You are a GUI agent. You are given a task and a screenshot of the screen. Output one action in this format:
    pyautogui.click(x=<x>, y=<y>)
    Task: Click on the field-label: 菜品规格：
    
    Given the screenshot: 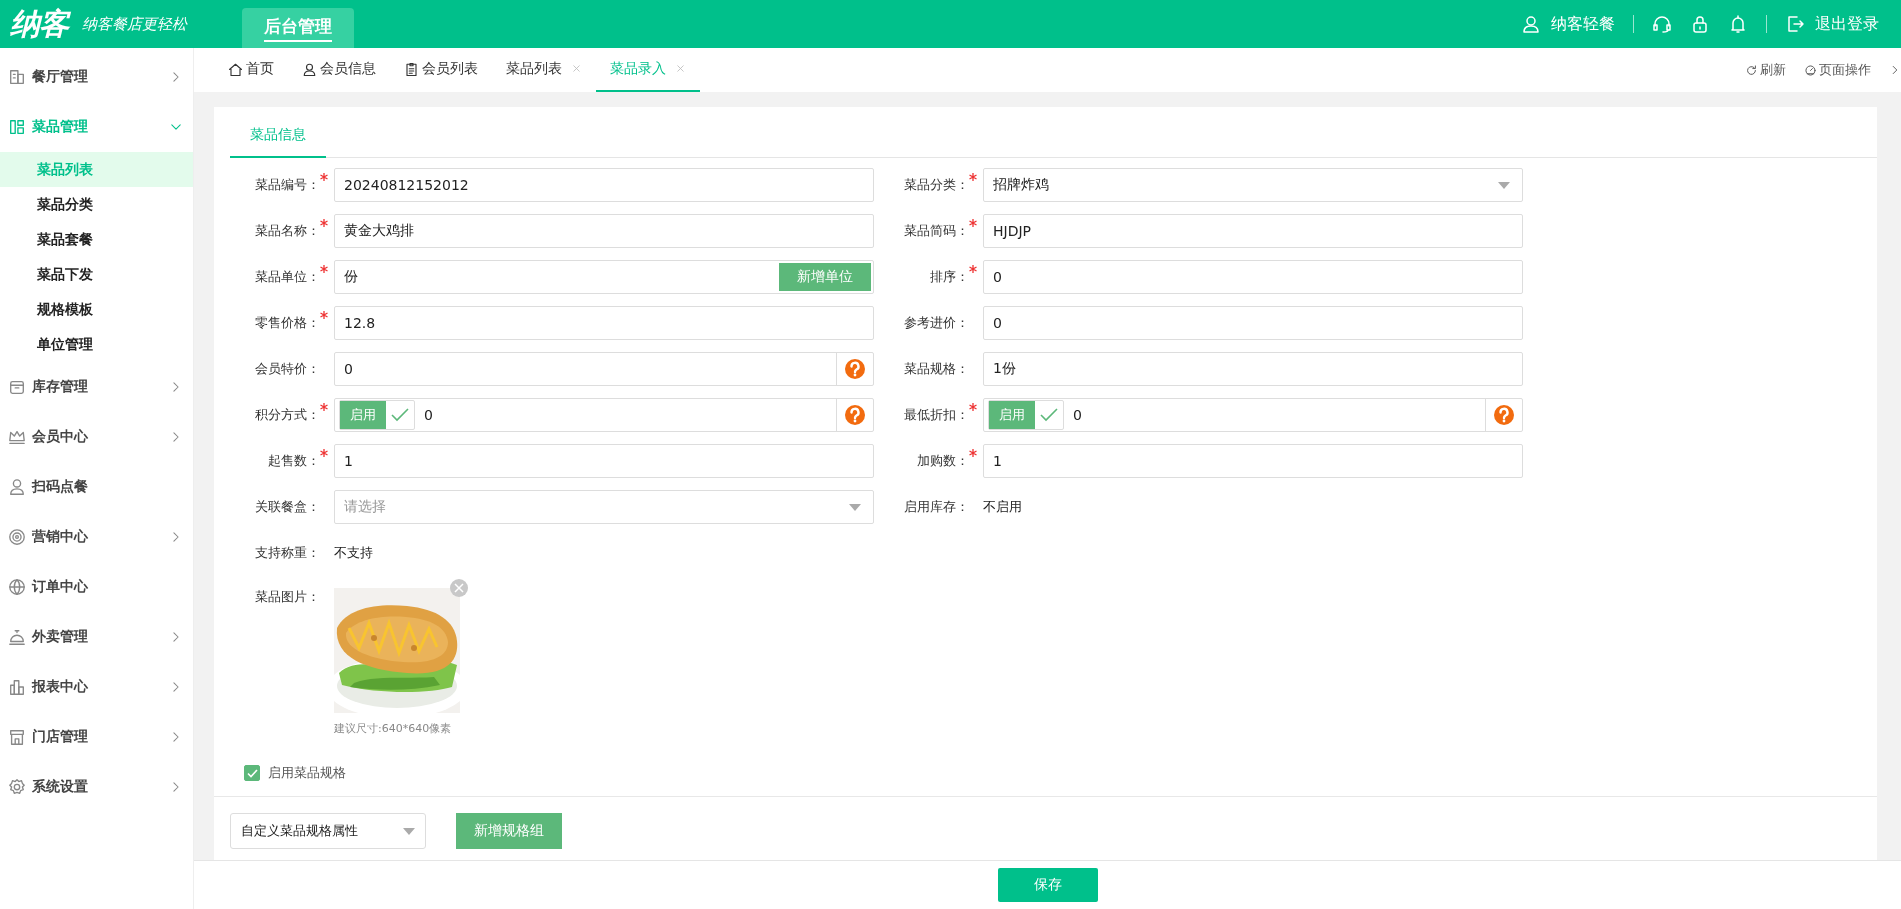 What is the action you would take?
    pyautogui.click(x=936, y=369)
    